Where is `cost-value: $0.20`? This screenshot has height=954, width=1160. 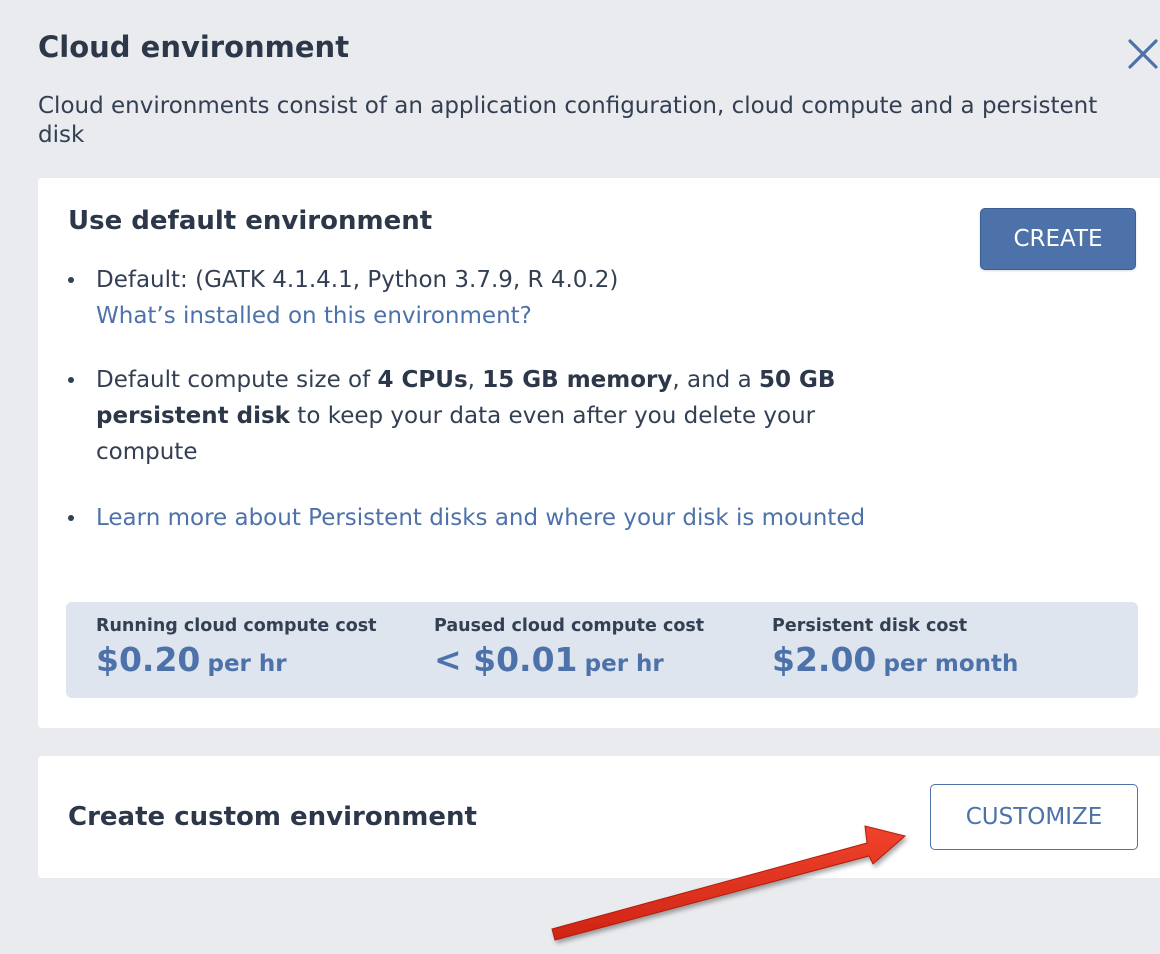 cost-value: $0.20 is located at coordinates (148, 659).